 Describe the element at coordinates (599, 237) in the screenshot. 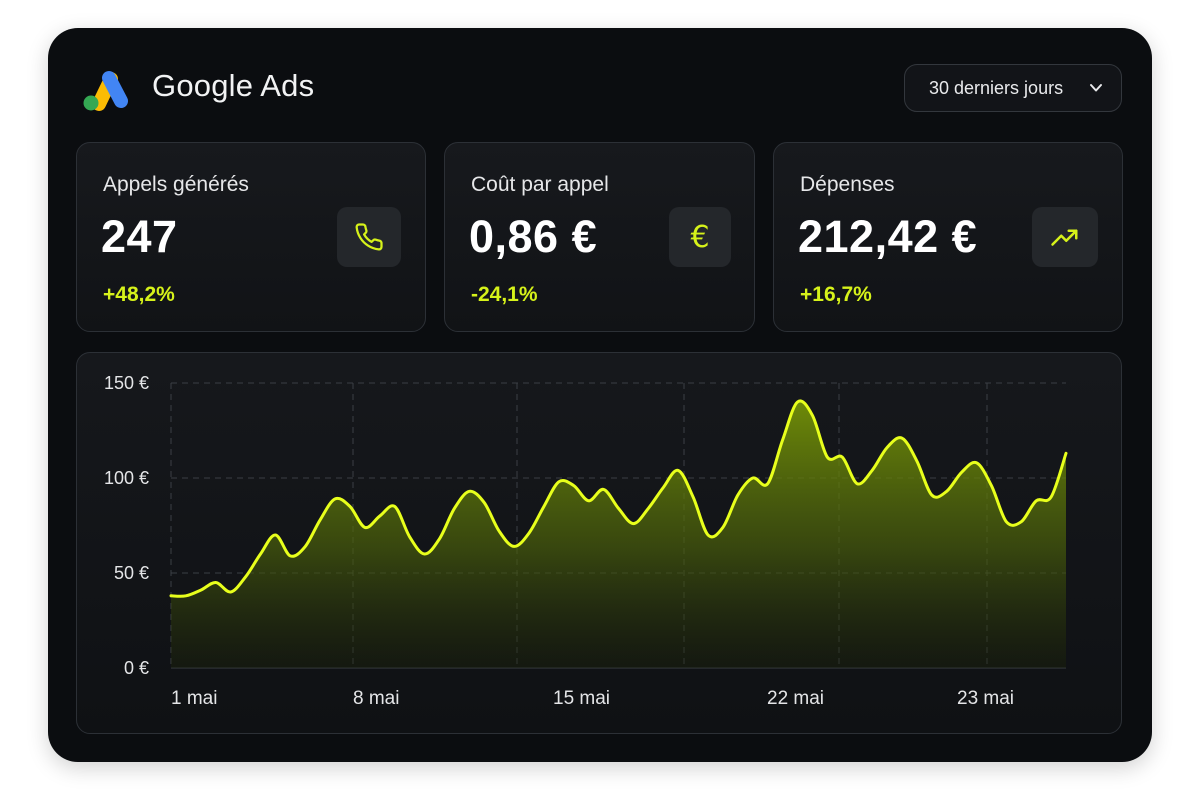

I see `stat-card-cost: Coût par appel 0,86 € -24,1% €` at that location.